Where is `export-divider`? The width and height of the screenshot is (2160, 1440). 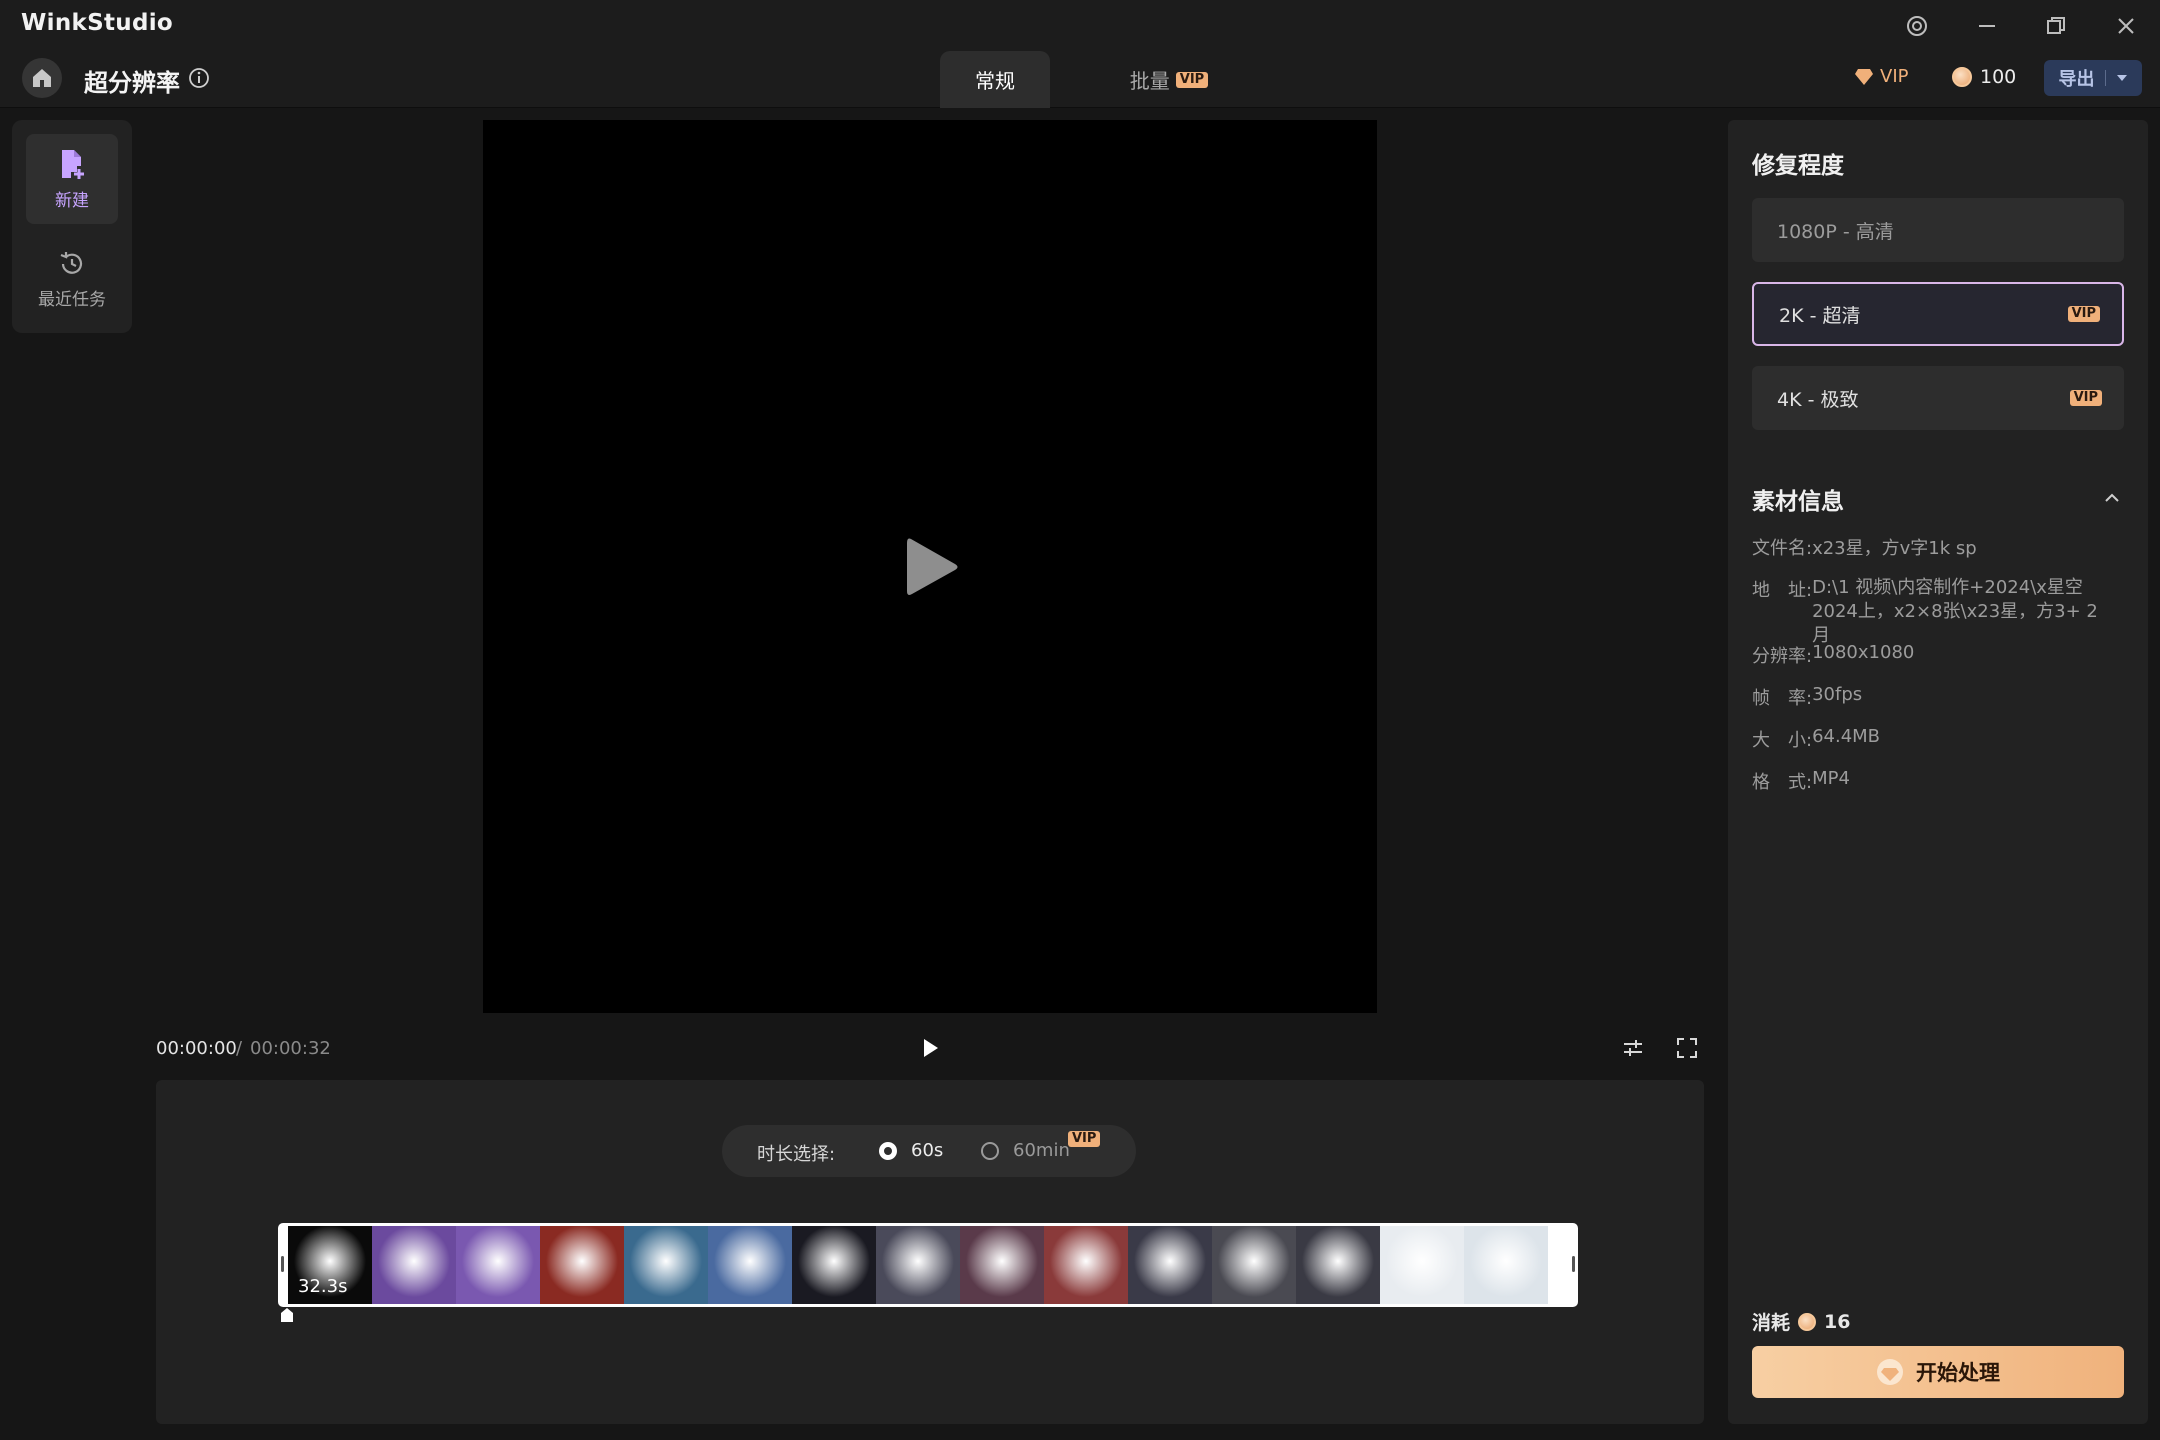 export-divider is located at coordinates (2105, 78).